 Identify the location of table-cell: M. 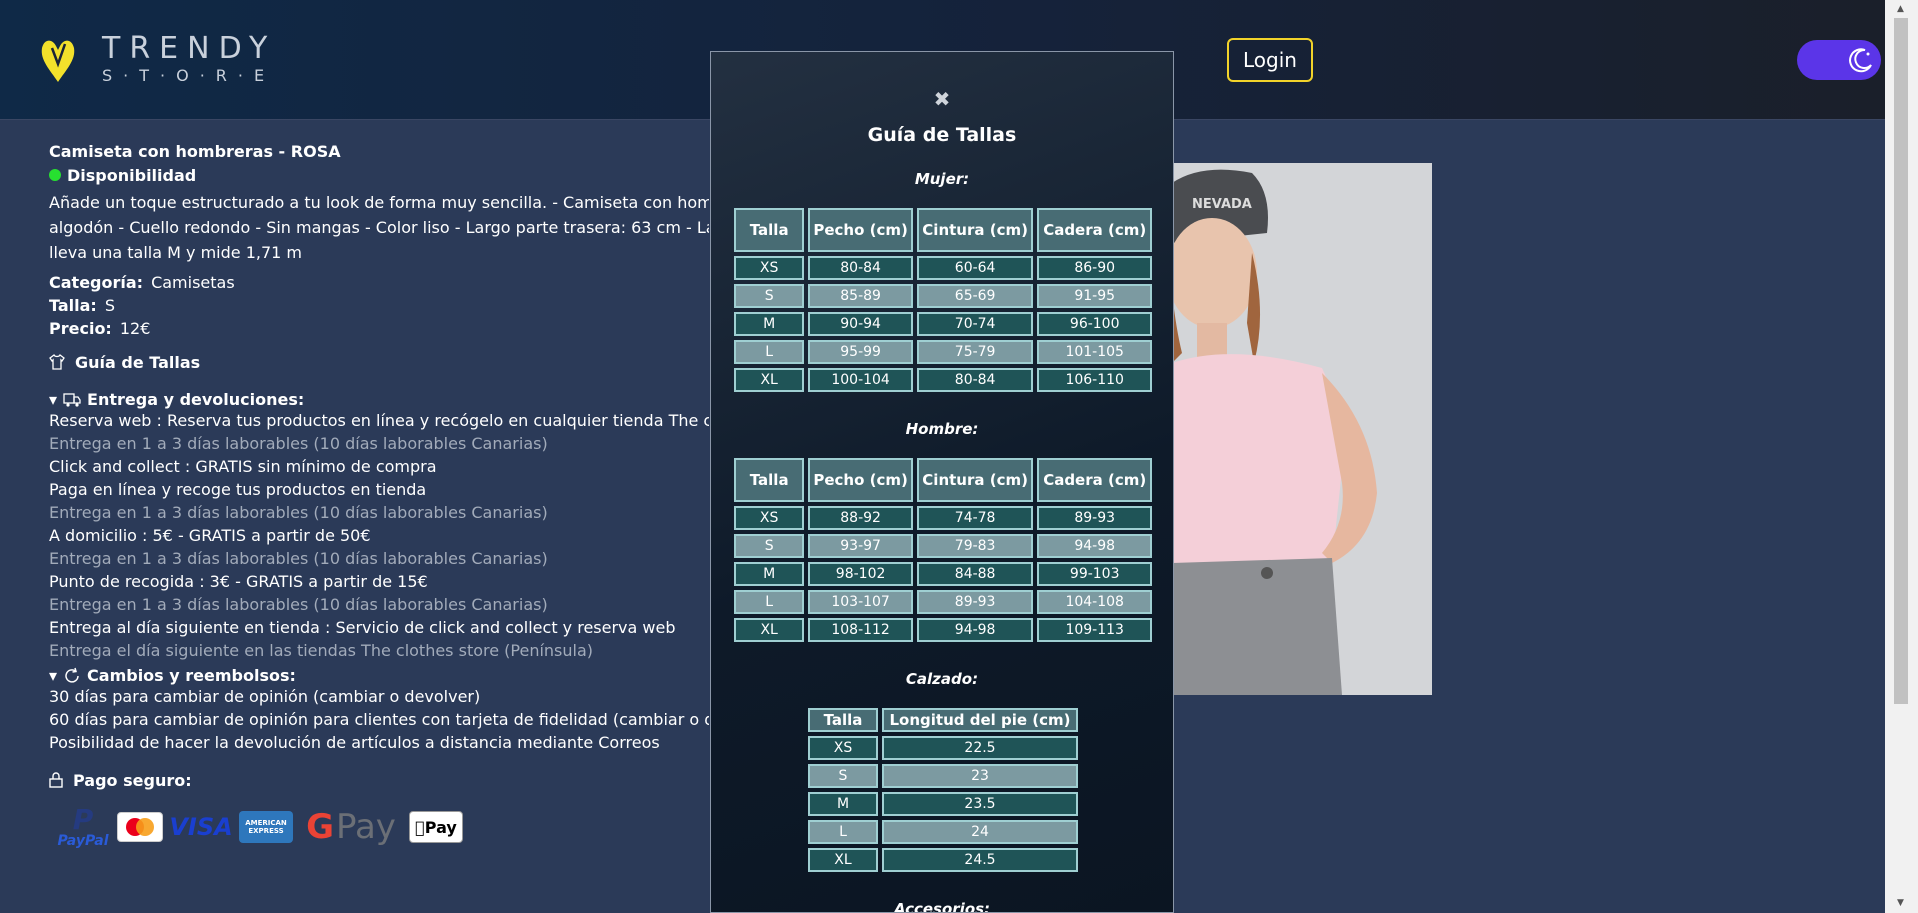
(769, 574).